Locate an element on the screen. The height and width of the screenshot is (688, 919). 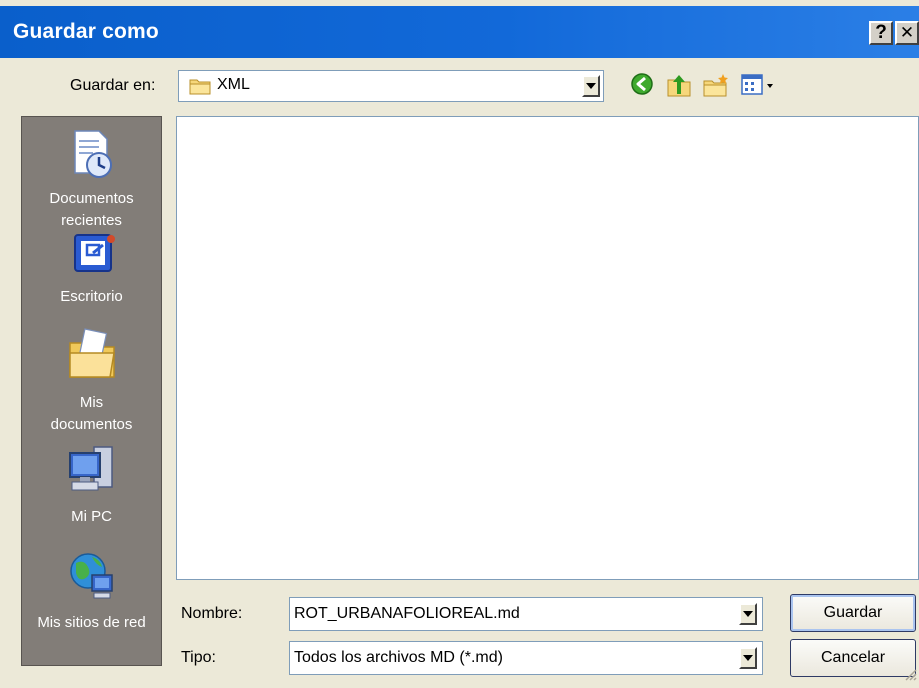
file-type-label: Tipo: is located at coordinates (198, 657).